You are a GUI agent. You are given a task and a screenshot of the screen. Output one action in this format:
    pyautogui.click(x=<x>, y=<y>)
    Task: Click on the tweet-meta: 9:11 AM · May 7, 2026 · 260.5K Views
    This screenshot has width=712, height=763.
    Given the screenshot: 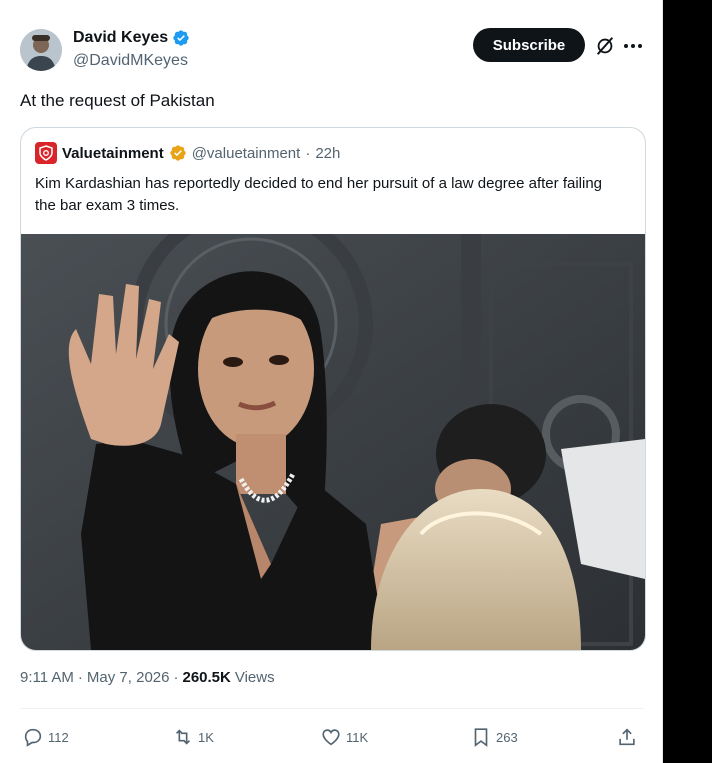 What is the action you would take?
    pyautogui.click(x=147, y=677)
    